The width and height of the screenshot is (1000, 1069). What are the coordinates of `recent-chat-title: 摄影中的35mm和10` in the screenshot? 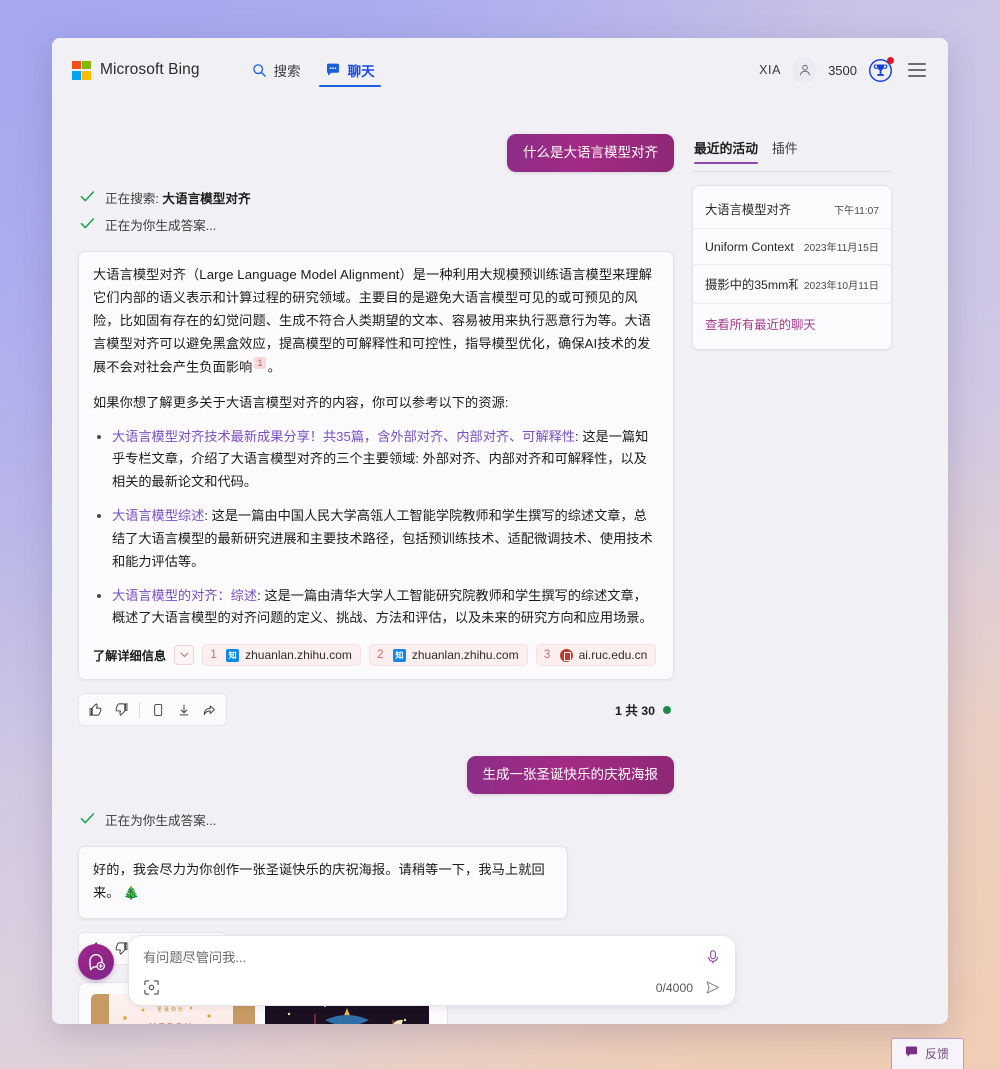 It's located at (751, 285).